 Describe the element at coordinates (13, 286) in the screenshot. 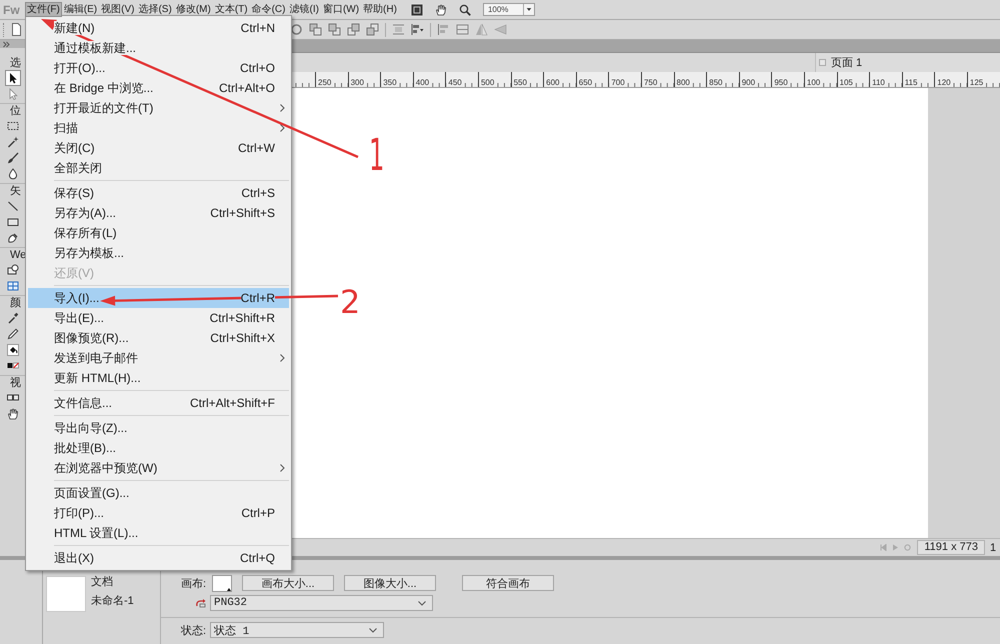

I see `slice-icon` at that location.